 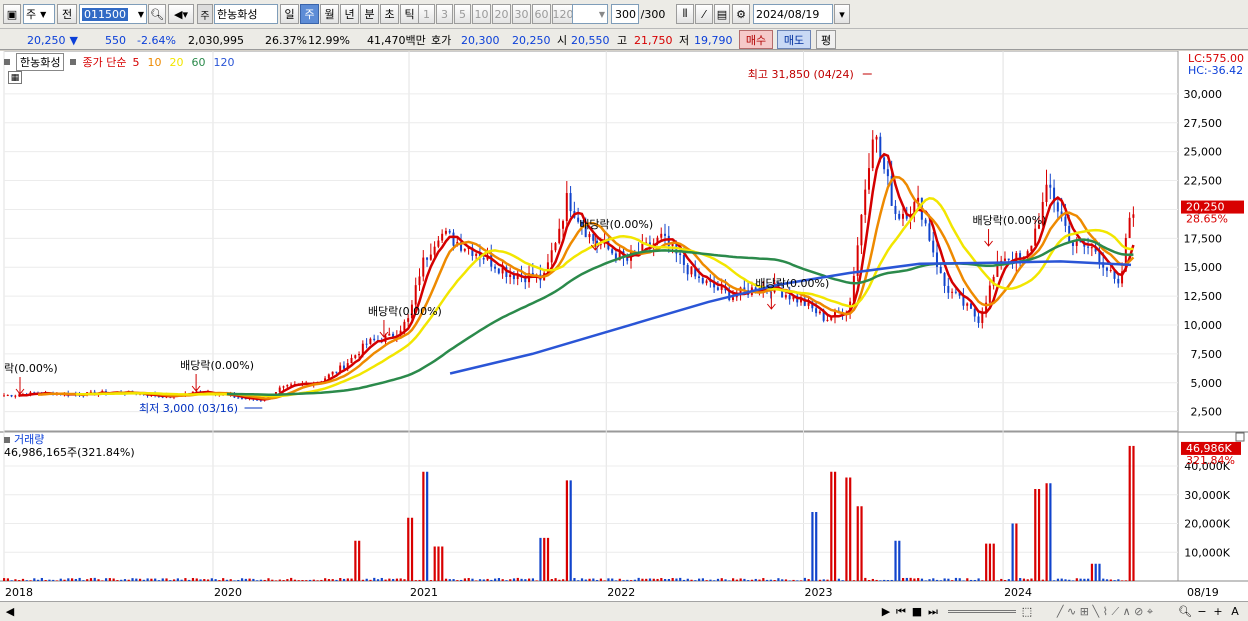 I want to click on period-button-3: 년, so click(x=349, y=14).